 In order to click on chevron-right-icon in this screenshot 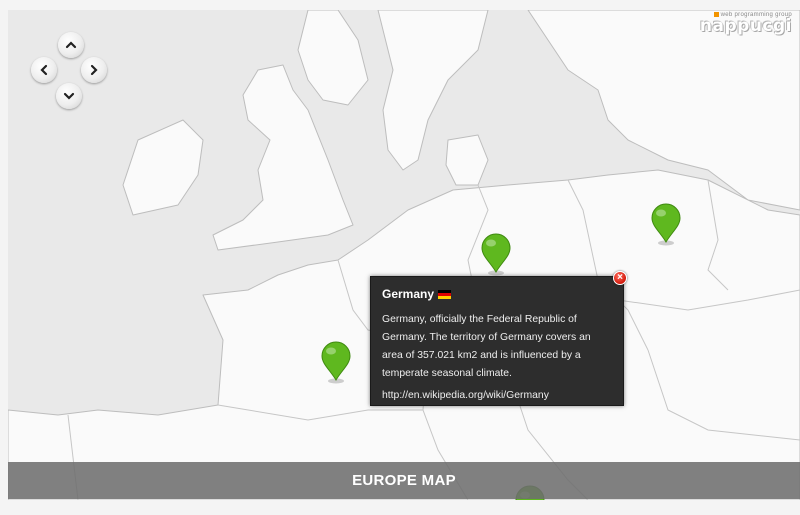, I will do `click(94, 70)`.